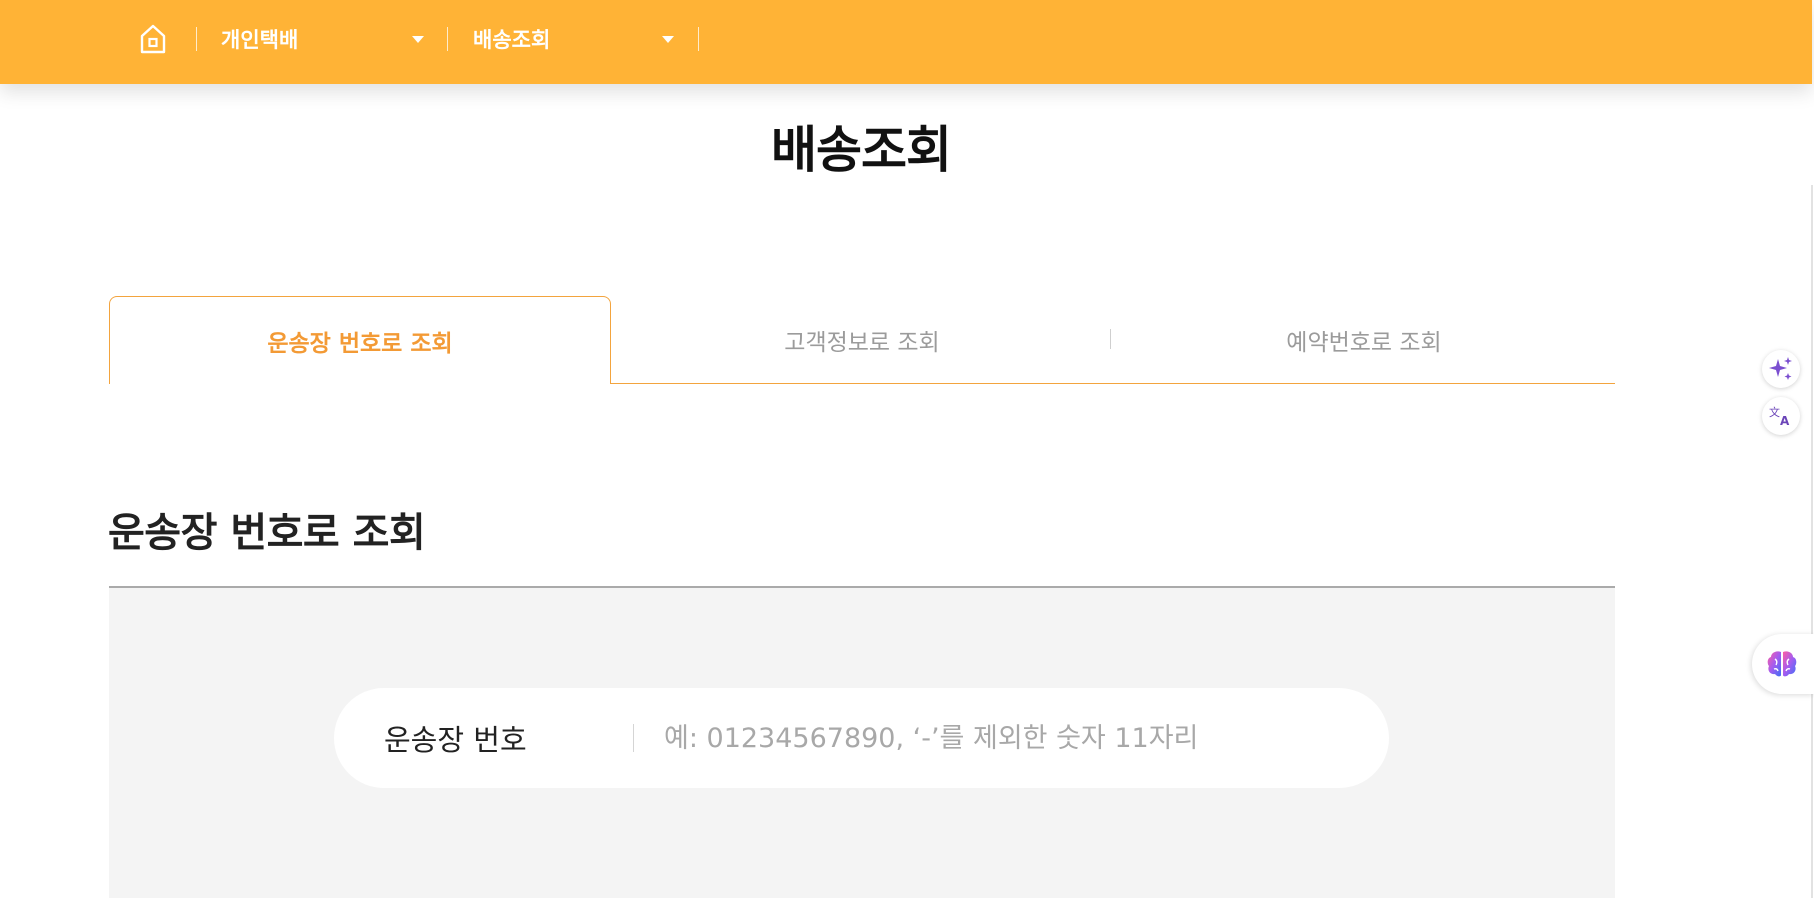  Describe the element at coordinates (906, 42) in the screenshot. I see `top-navigation-bar: 개인택배 배송조회` at that location.